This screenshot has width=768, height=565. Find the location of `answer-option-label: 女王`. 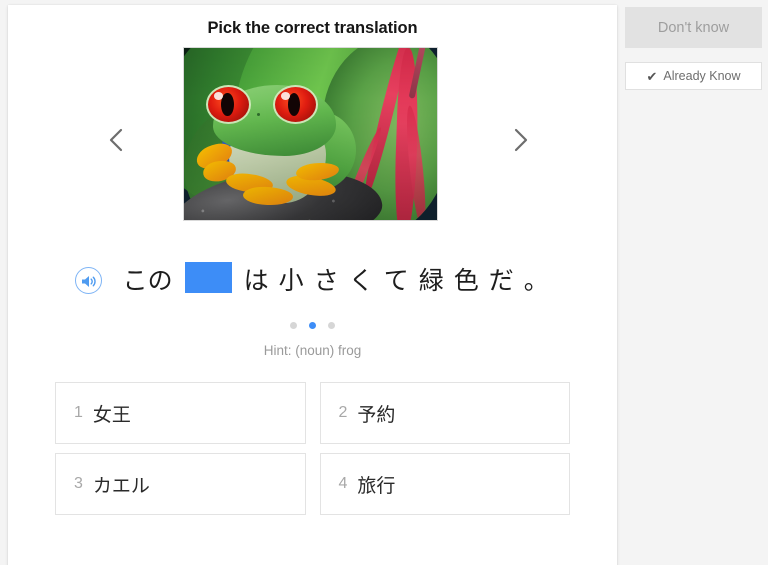

answer-option-label: 女王 is located at coordinates (111, 414).